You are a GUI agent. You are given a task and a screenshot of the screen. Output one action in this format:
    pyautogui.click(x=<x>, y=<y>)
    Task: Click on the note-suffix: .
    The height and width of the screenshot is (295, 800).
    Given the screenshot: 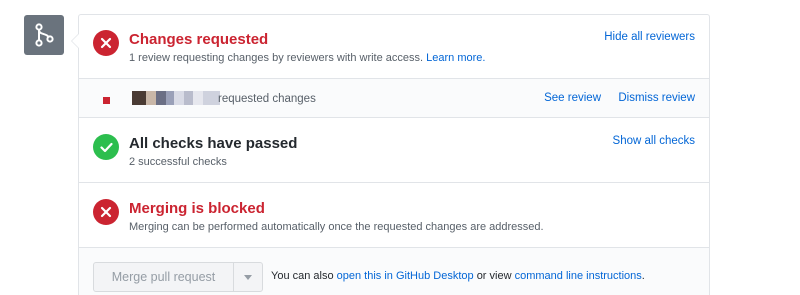 What is the action you would take?
    pyautogui.click(x=643, y=276)
    